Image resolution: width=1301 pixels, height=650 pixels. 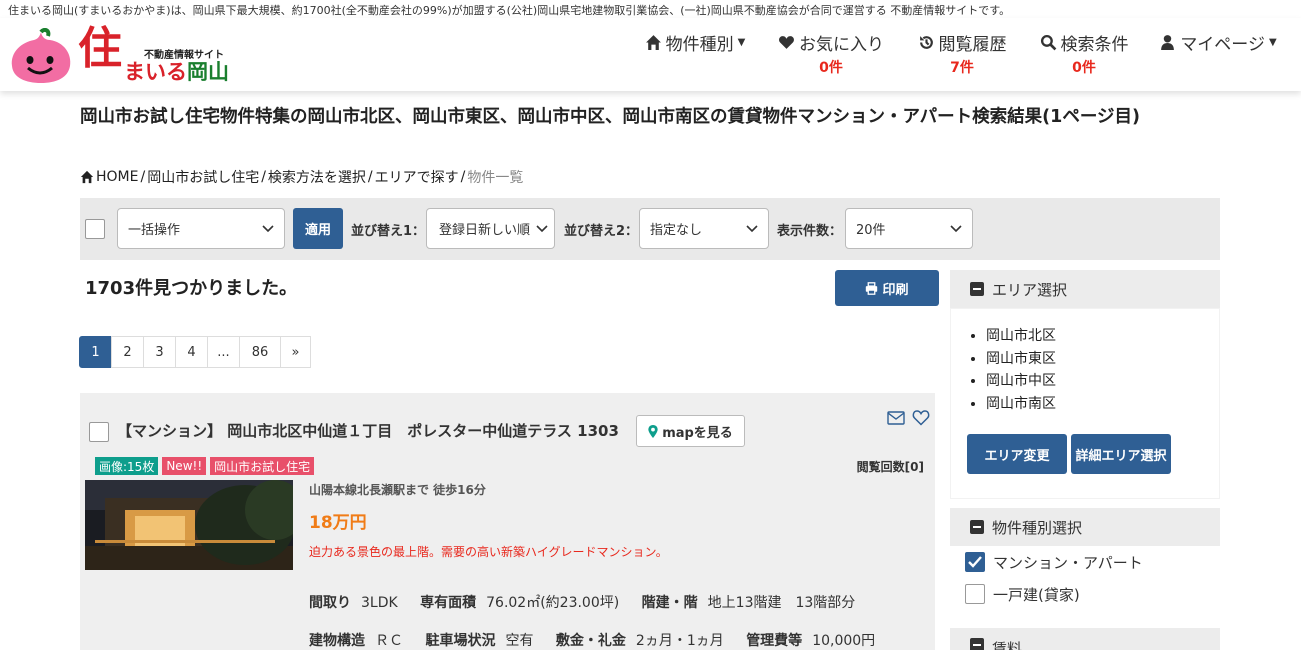 I want to click on spec-label: 敷金・礼金, so click(x=590, y=641).